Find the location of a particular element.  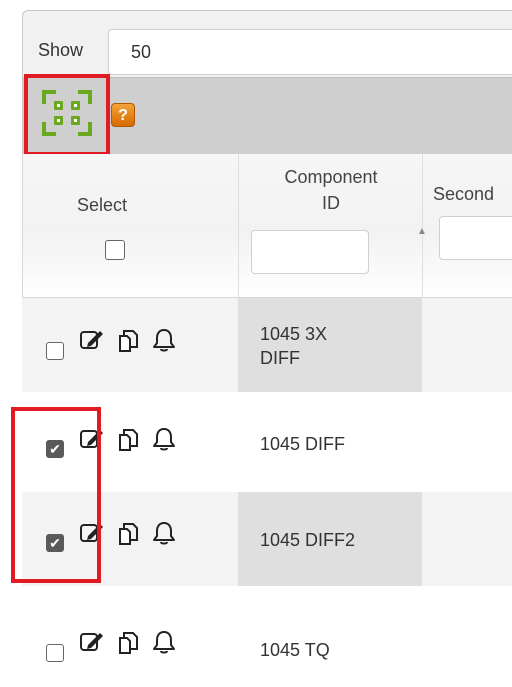

table-row: 1045 3X DIFF is located at coordinates (267, 345).